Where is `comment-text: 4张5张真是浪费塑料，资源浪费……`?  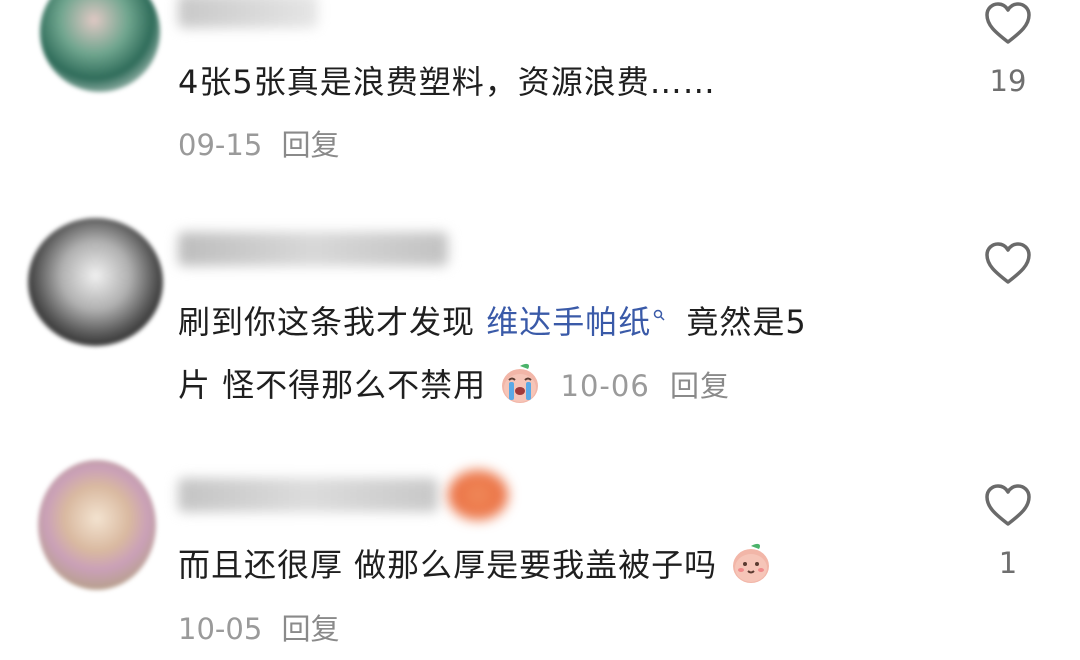 comment-text: 4张5张真是浪费塑料，资源浪费…… is located at coordinates (447, 82).